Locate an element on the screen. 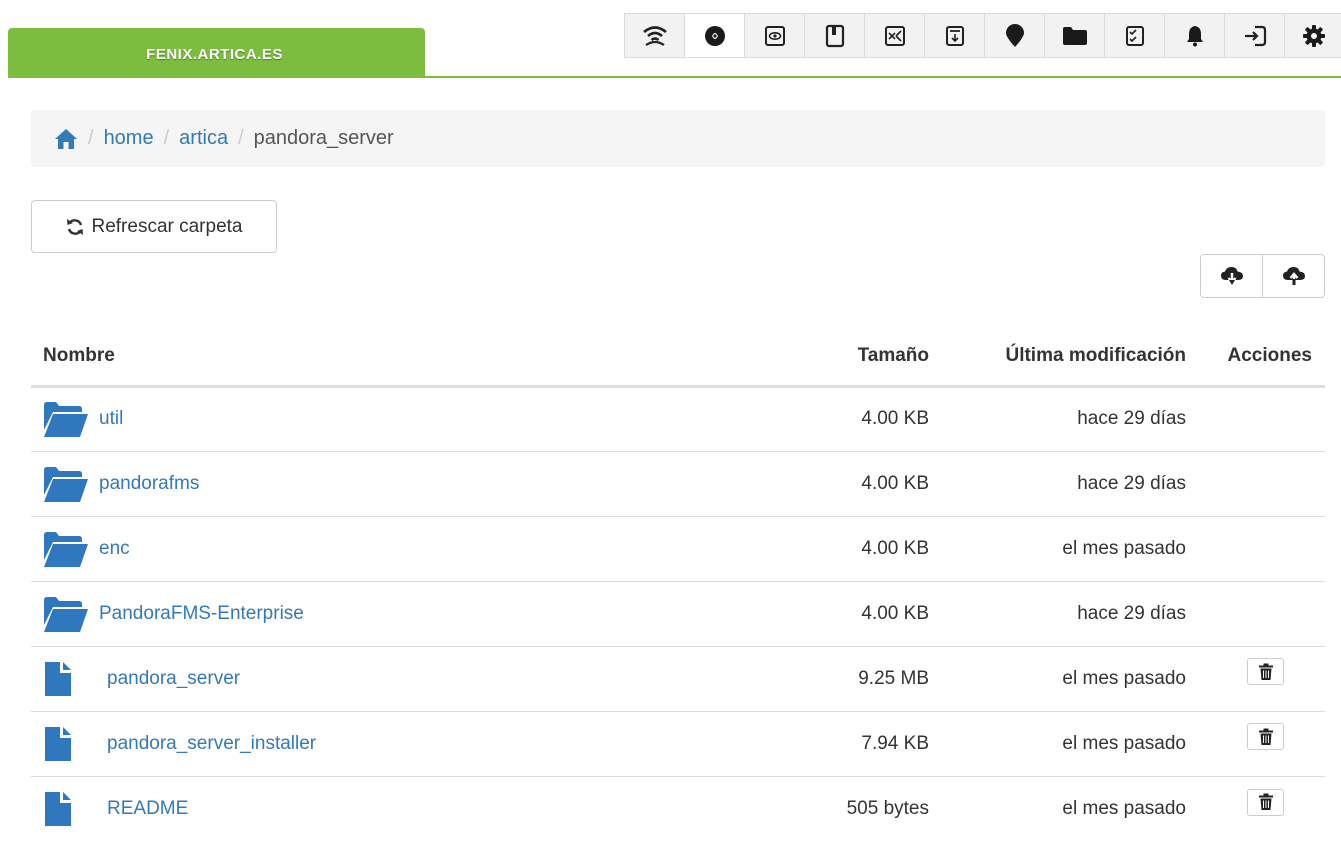  transfer-button-group is located at coordinates (1262, 276).